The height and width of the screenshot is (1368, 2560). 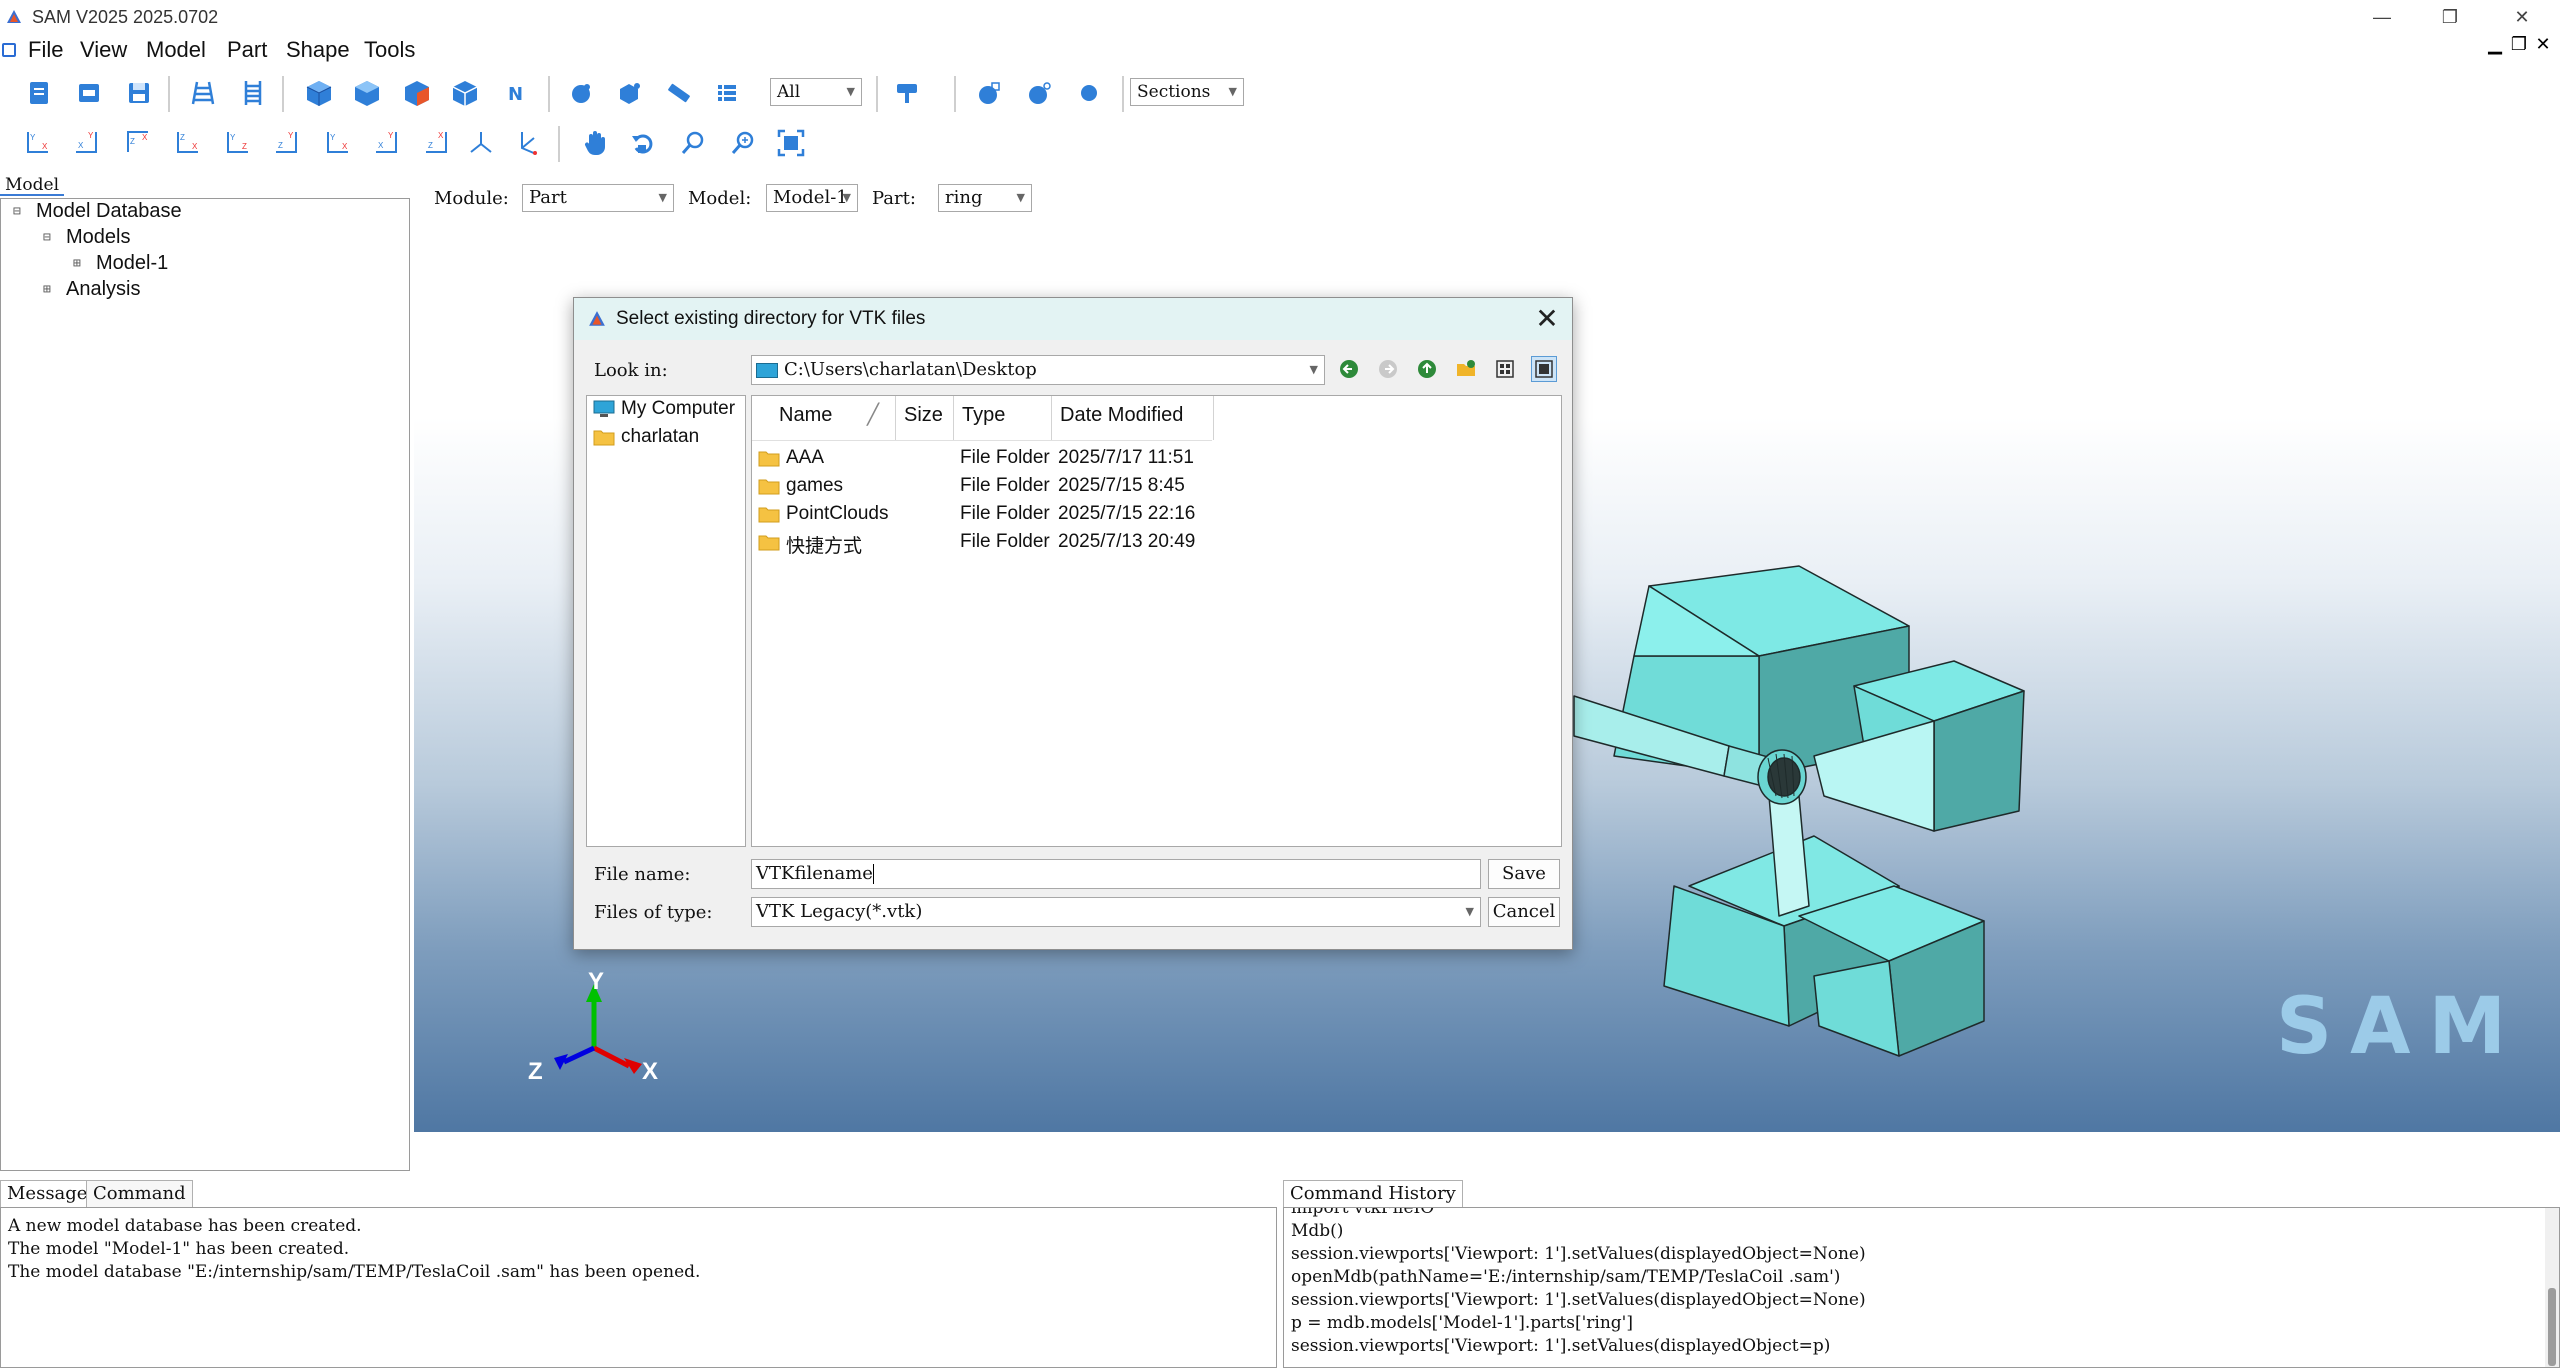 What do you see at coordinates (791, 143) in the screenshot?
I see `fit-view-button` at bounding box center [791, 143].